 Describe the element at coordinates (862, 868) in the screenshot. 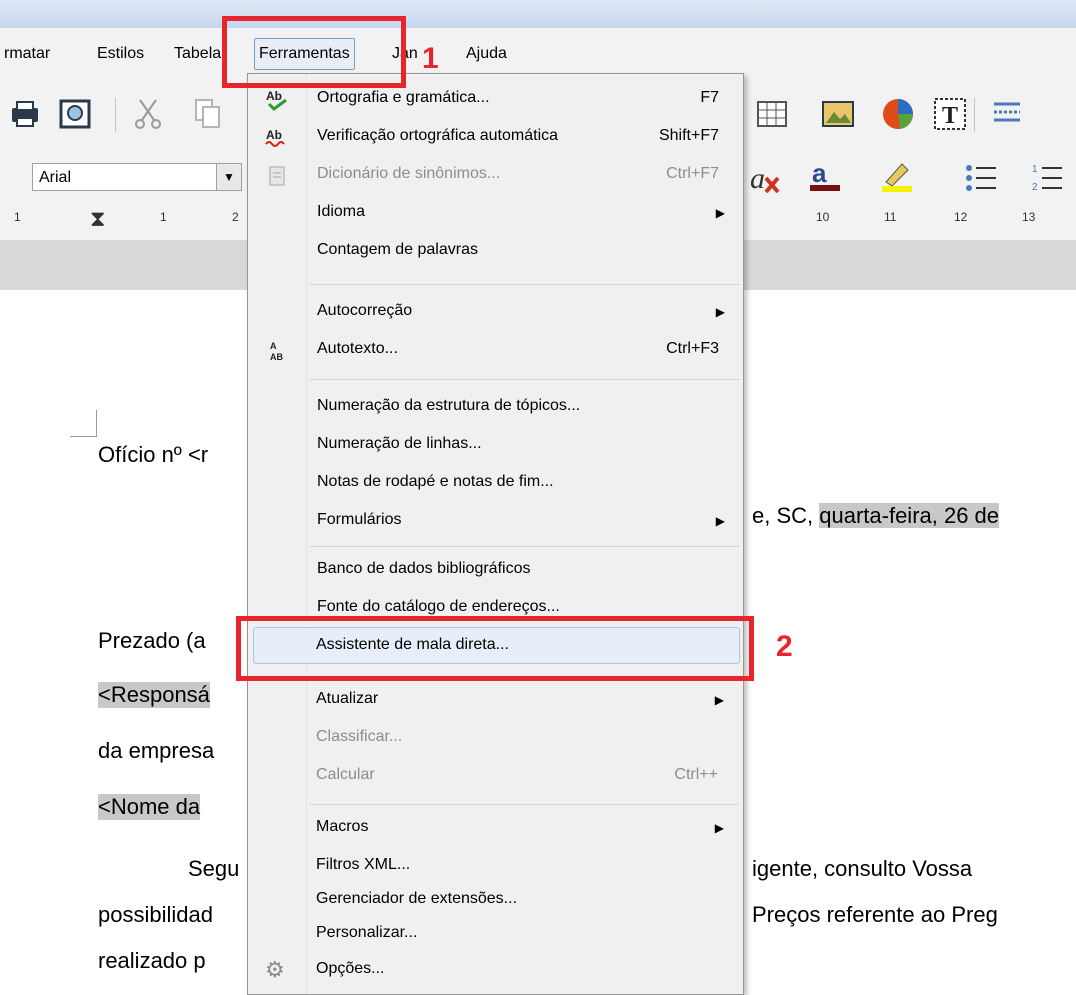

I see `doc-line-vigente: igente, consulto Vossa` at that location.